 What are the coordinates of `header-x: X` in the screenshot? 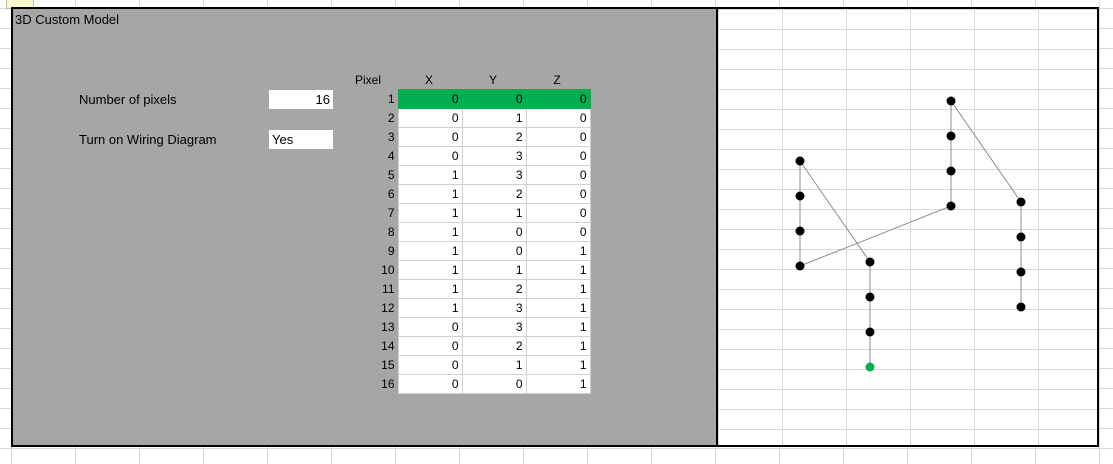 It's located at (428, 80).